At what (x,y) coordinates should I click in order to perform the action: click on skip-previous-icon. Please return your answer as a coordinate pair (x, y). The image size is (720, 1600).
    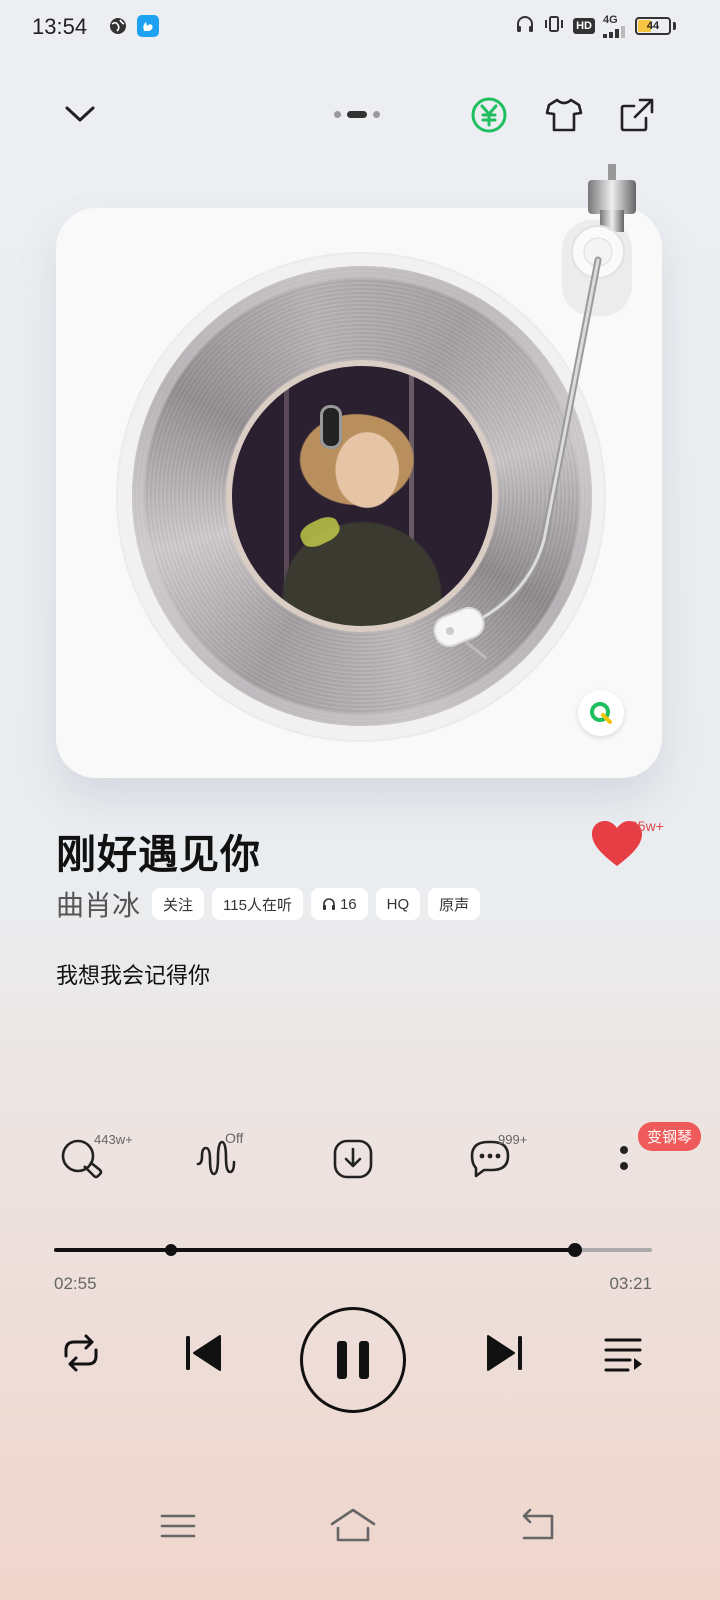
    Looking at the image, I should click on (204, 1355).